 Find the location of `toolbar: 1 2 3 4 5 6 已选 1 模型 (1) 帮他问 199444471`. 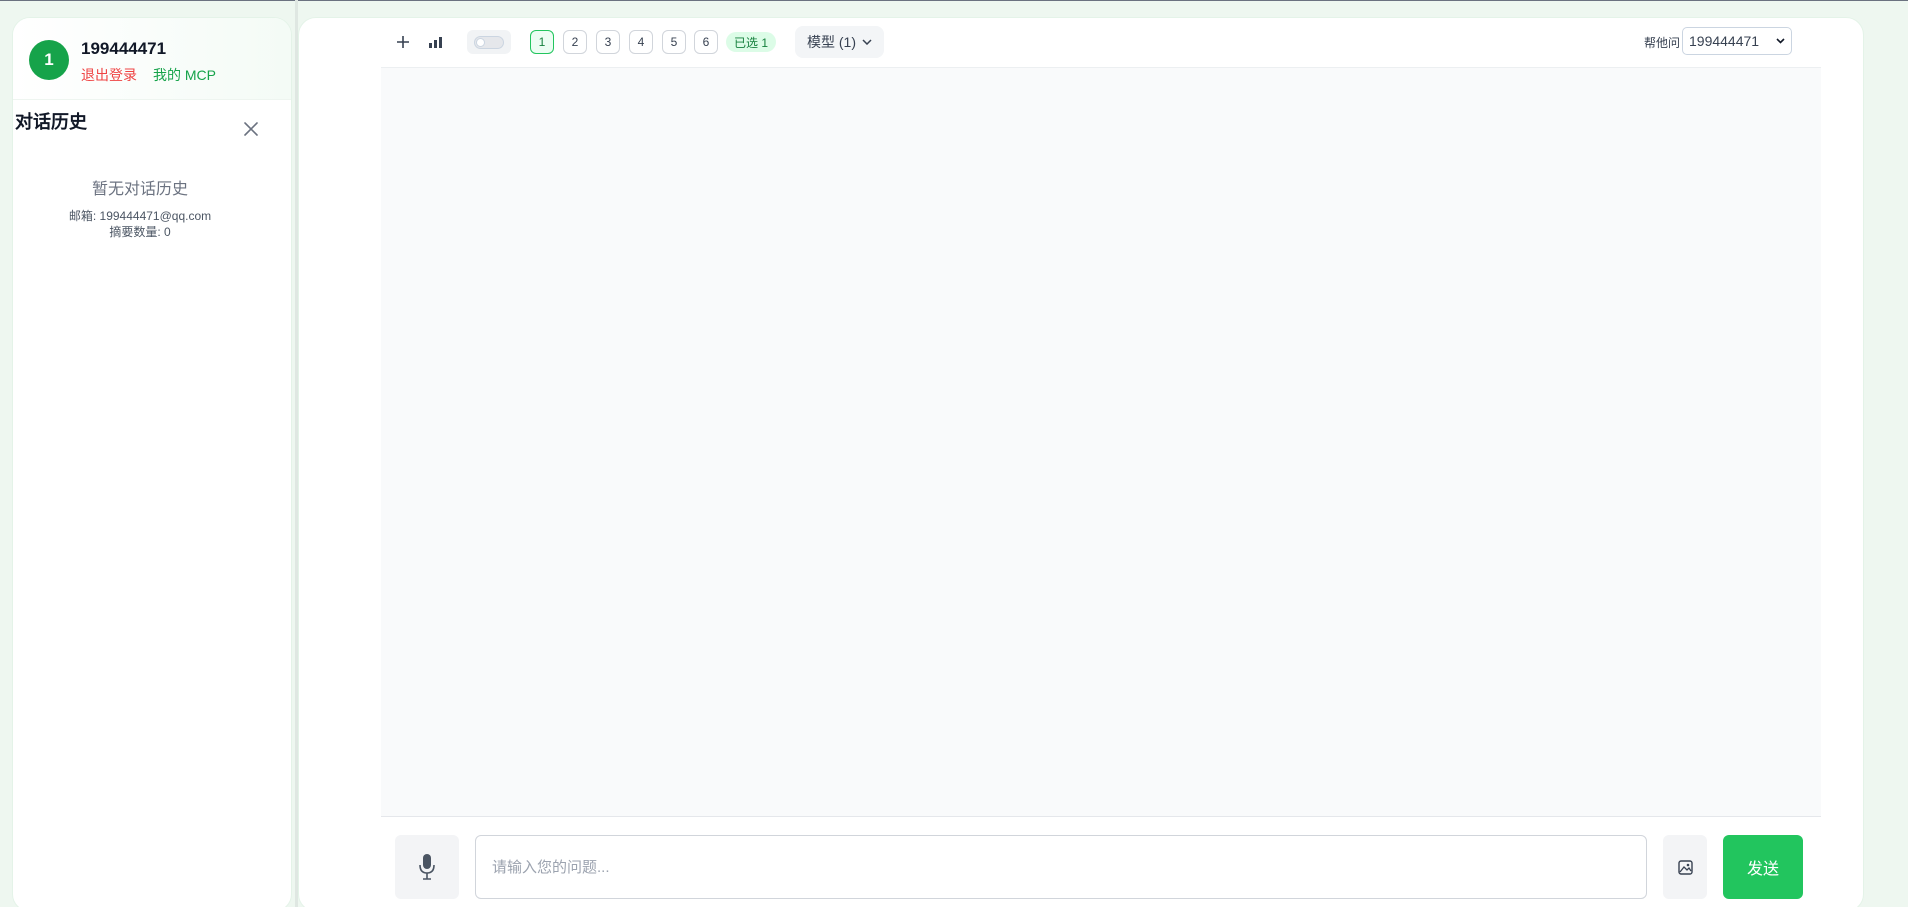

toolbar: 1 2 3 4 5 6 已选 1 模型 (1) 帮他问 199444471 is located at coordinates (1101, 43).